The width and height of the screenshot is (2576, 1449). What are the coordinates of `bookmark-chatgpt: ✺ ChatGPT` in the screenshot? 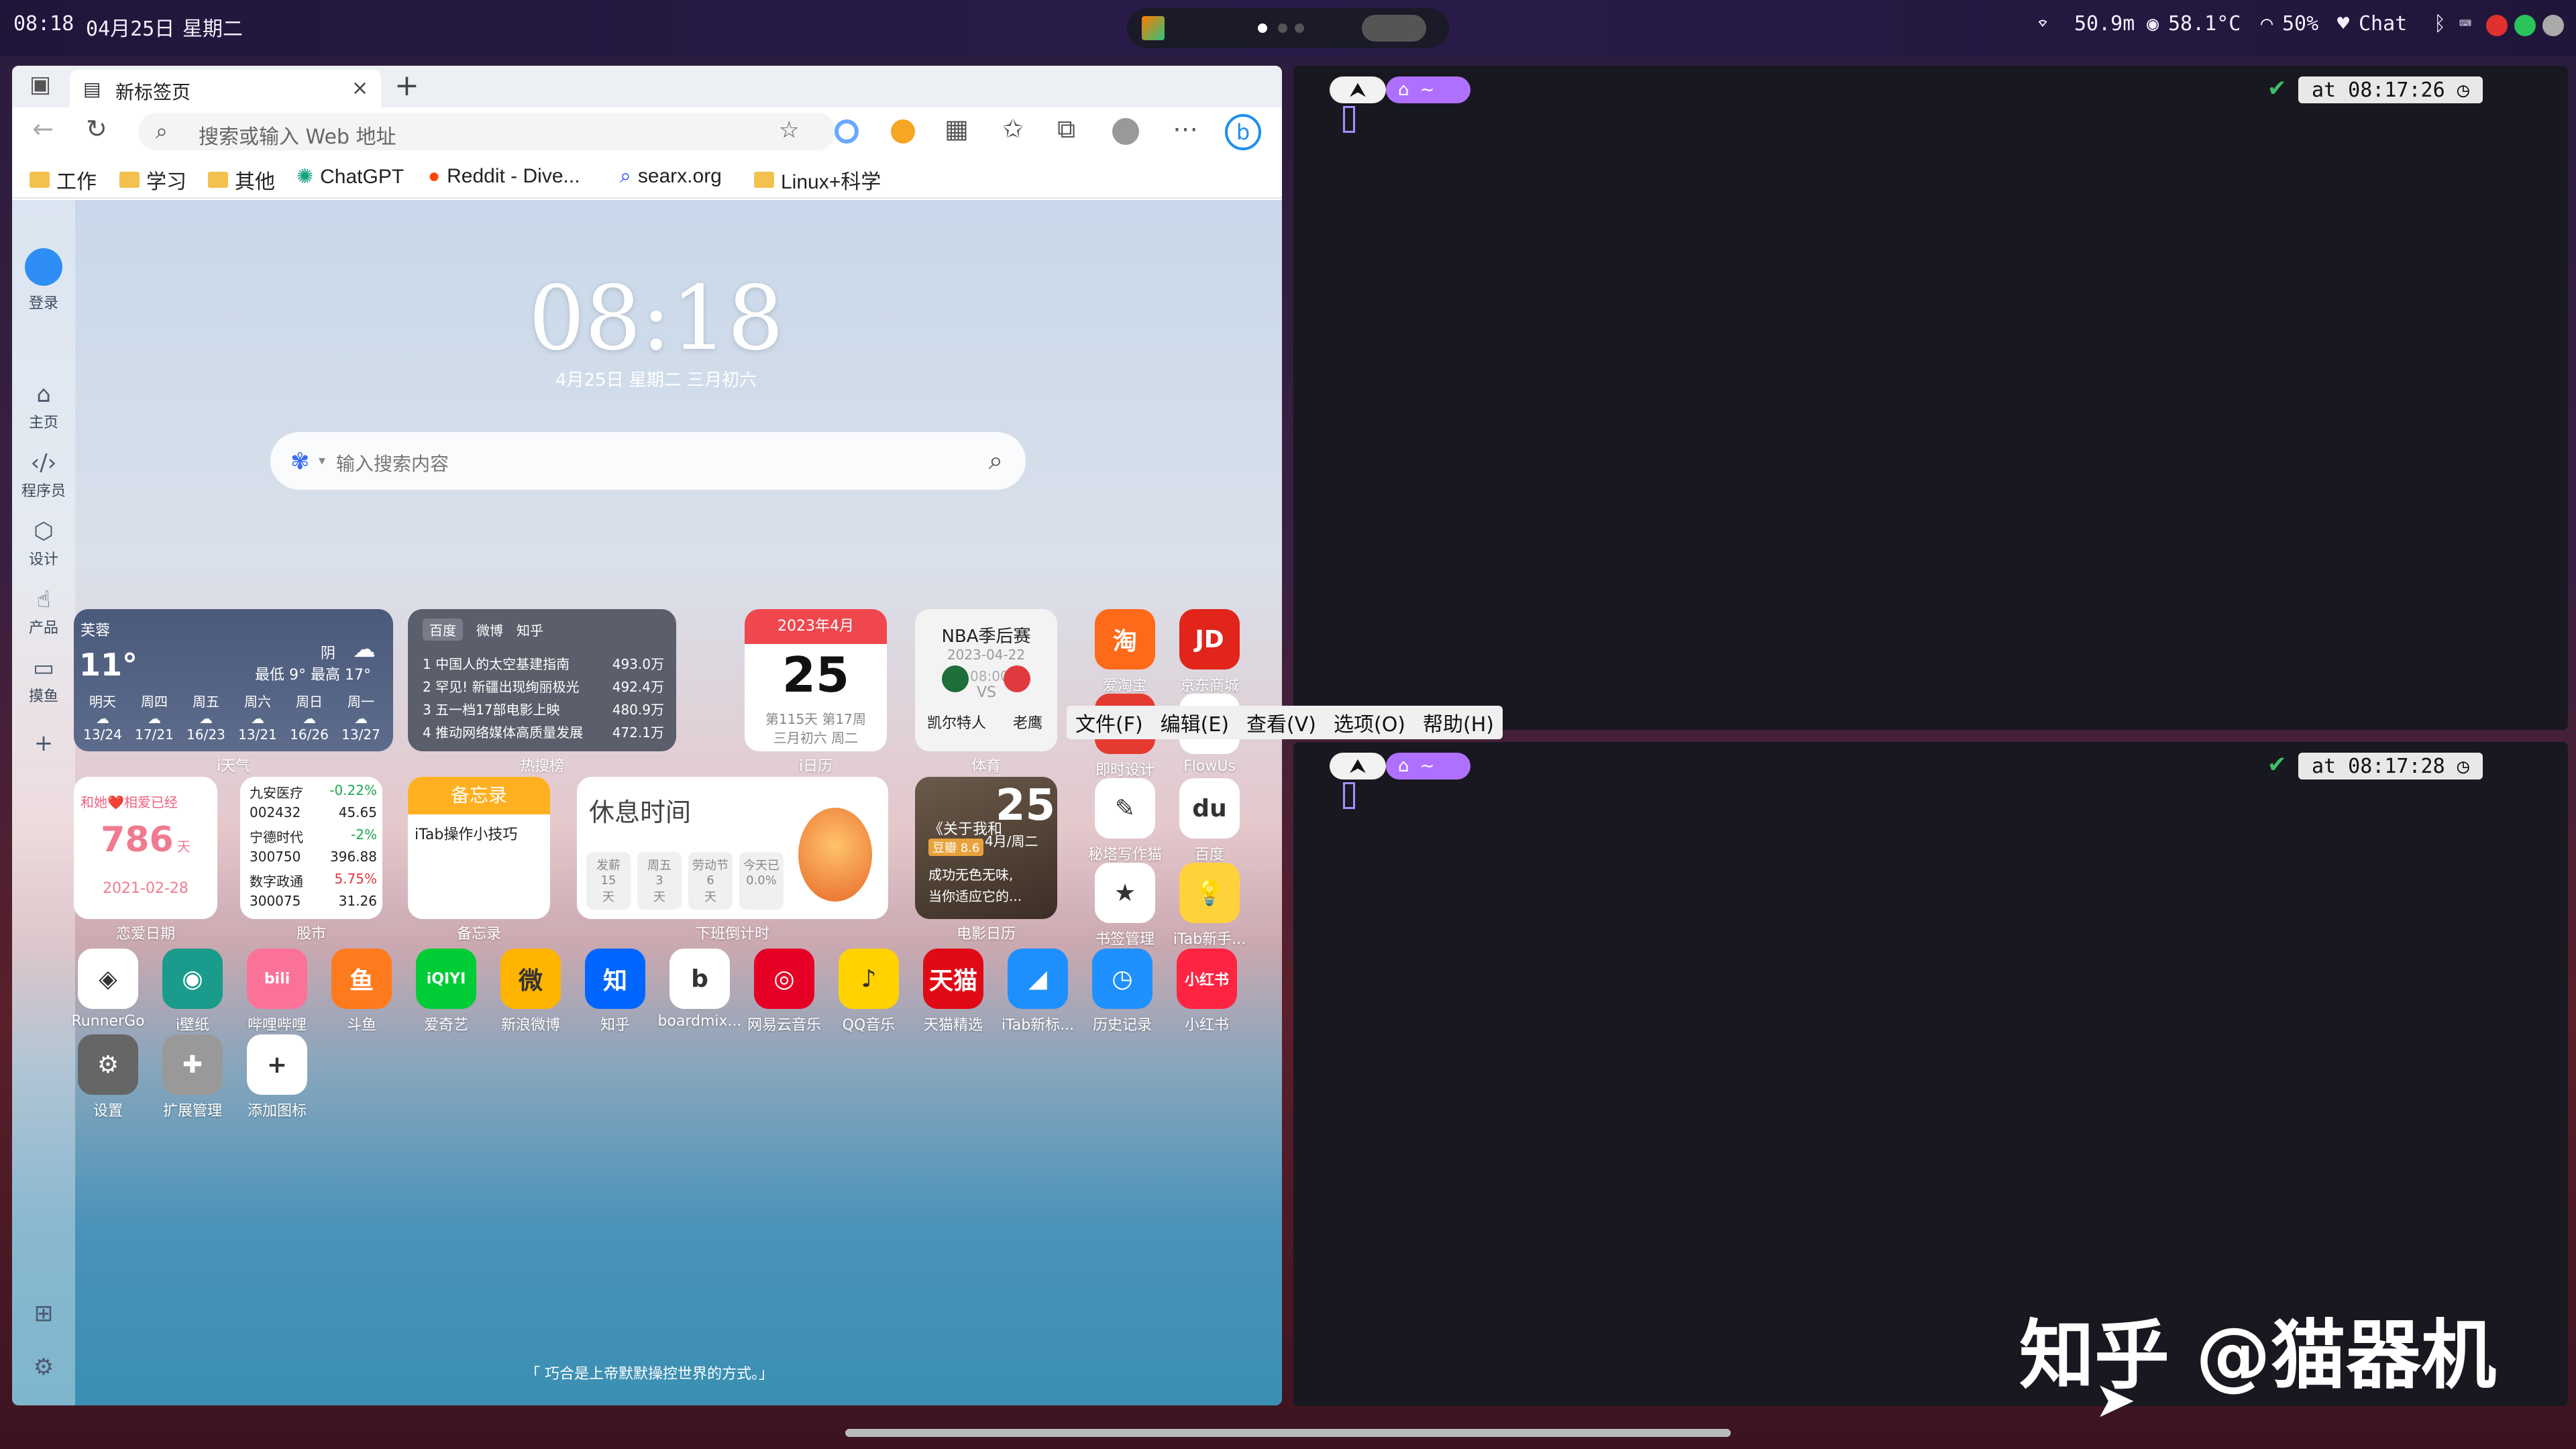 It's located at (350, 177).